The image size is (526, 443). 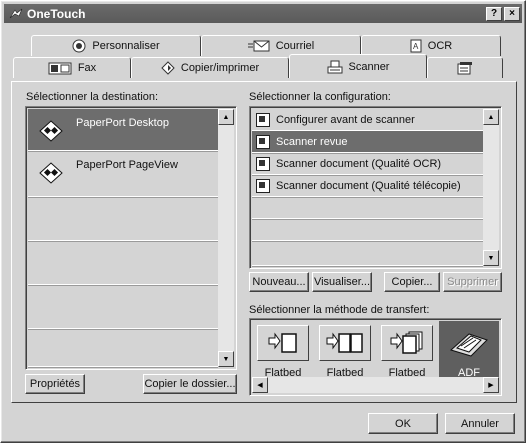 What do you see at coordinates (127, 165) in the screenshot?
I see `destination-item-label: PaperPort PageView` at bounding box center [127, 165].